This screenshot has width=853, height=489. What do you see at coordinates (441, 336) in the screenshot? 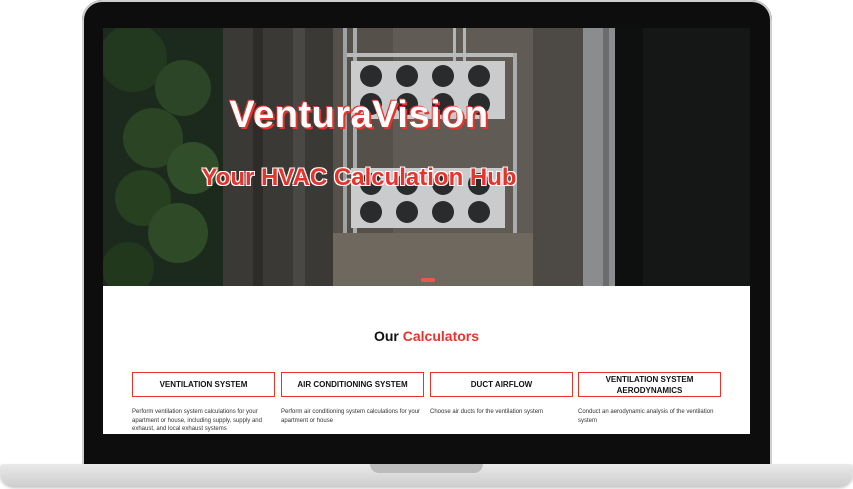
I see `heading-accent: Calculators` at bounding box center [441, 336].